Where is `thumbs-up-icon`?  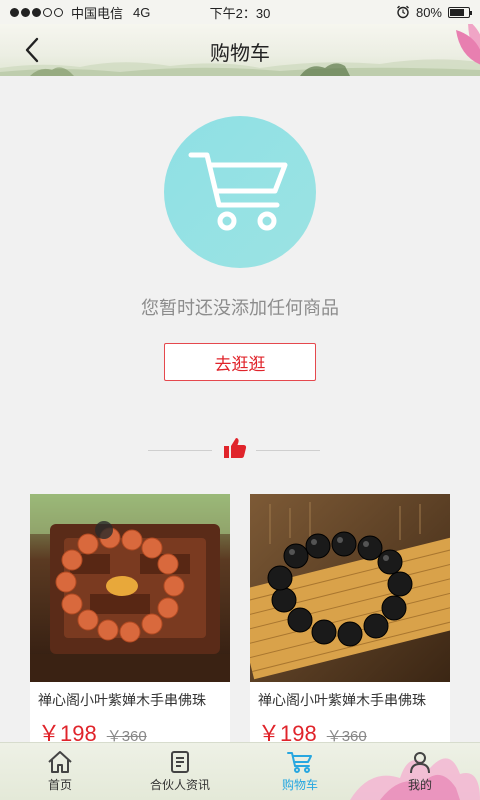
thumbs-up-icon is located at coordinates (235, 448).